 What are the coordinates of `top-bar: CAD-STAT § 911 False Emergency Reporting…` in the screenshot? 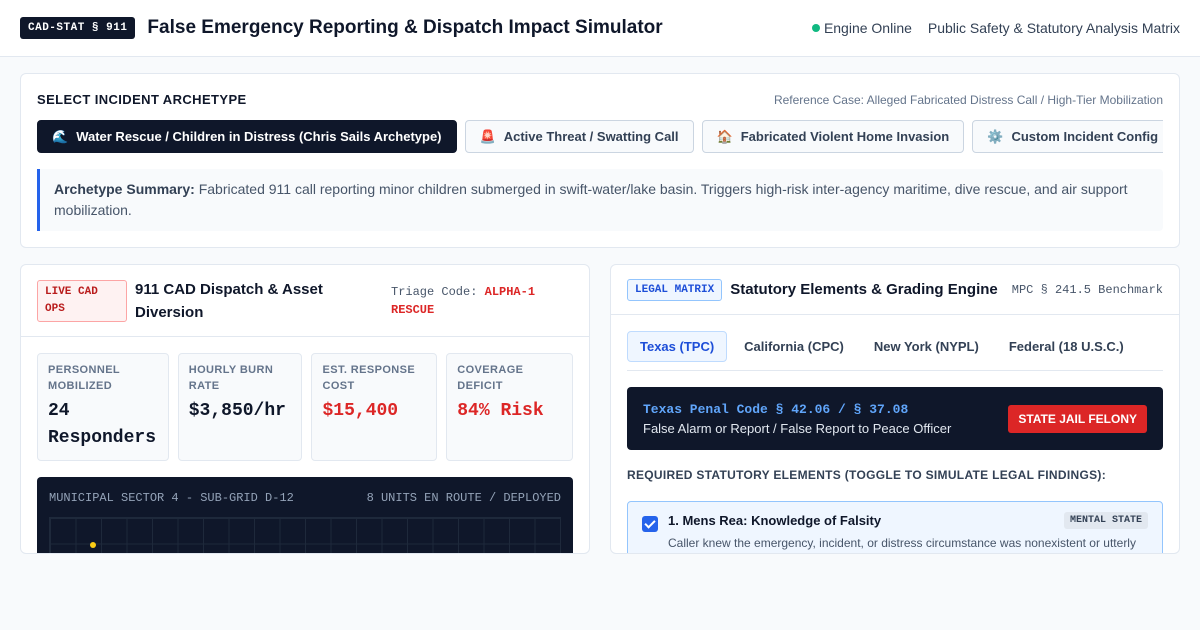 It's located at (600, 28).